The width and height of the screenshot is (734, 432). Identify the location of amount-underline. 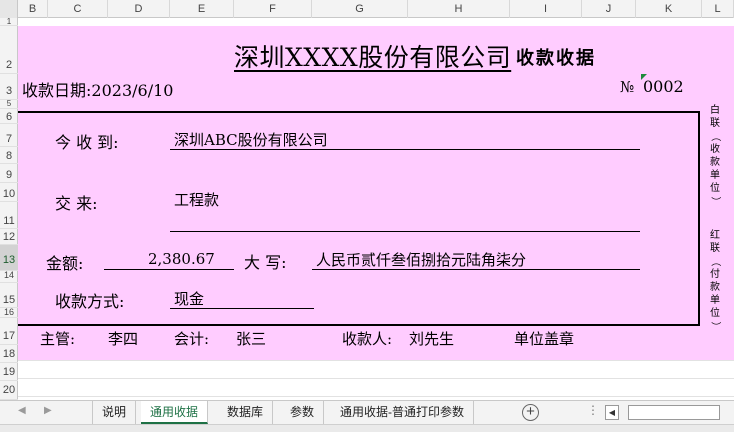
(169, 269).